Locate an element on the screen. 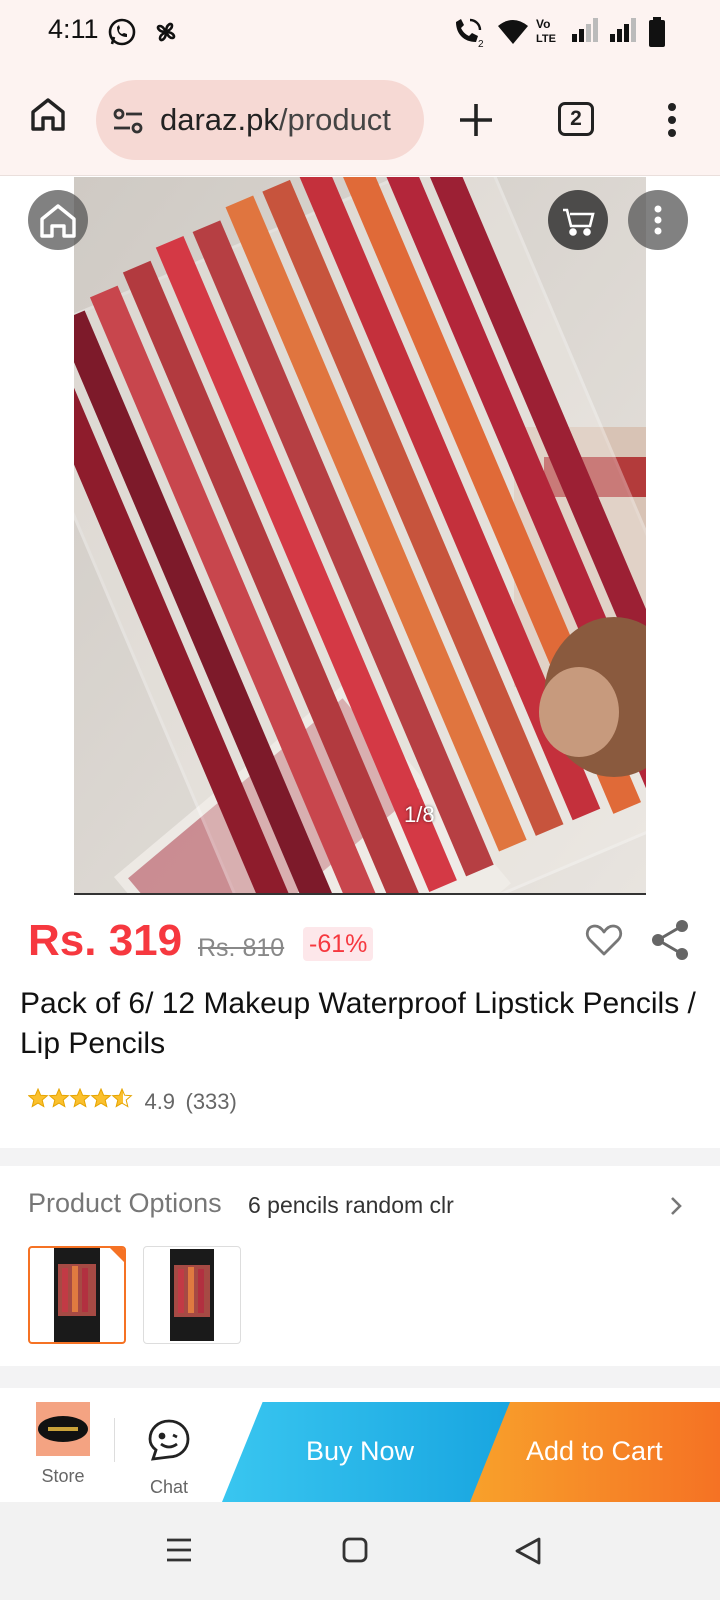  more-options-button is located at coordinates (658, 220).